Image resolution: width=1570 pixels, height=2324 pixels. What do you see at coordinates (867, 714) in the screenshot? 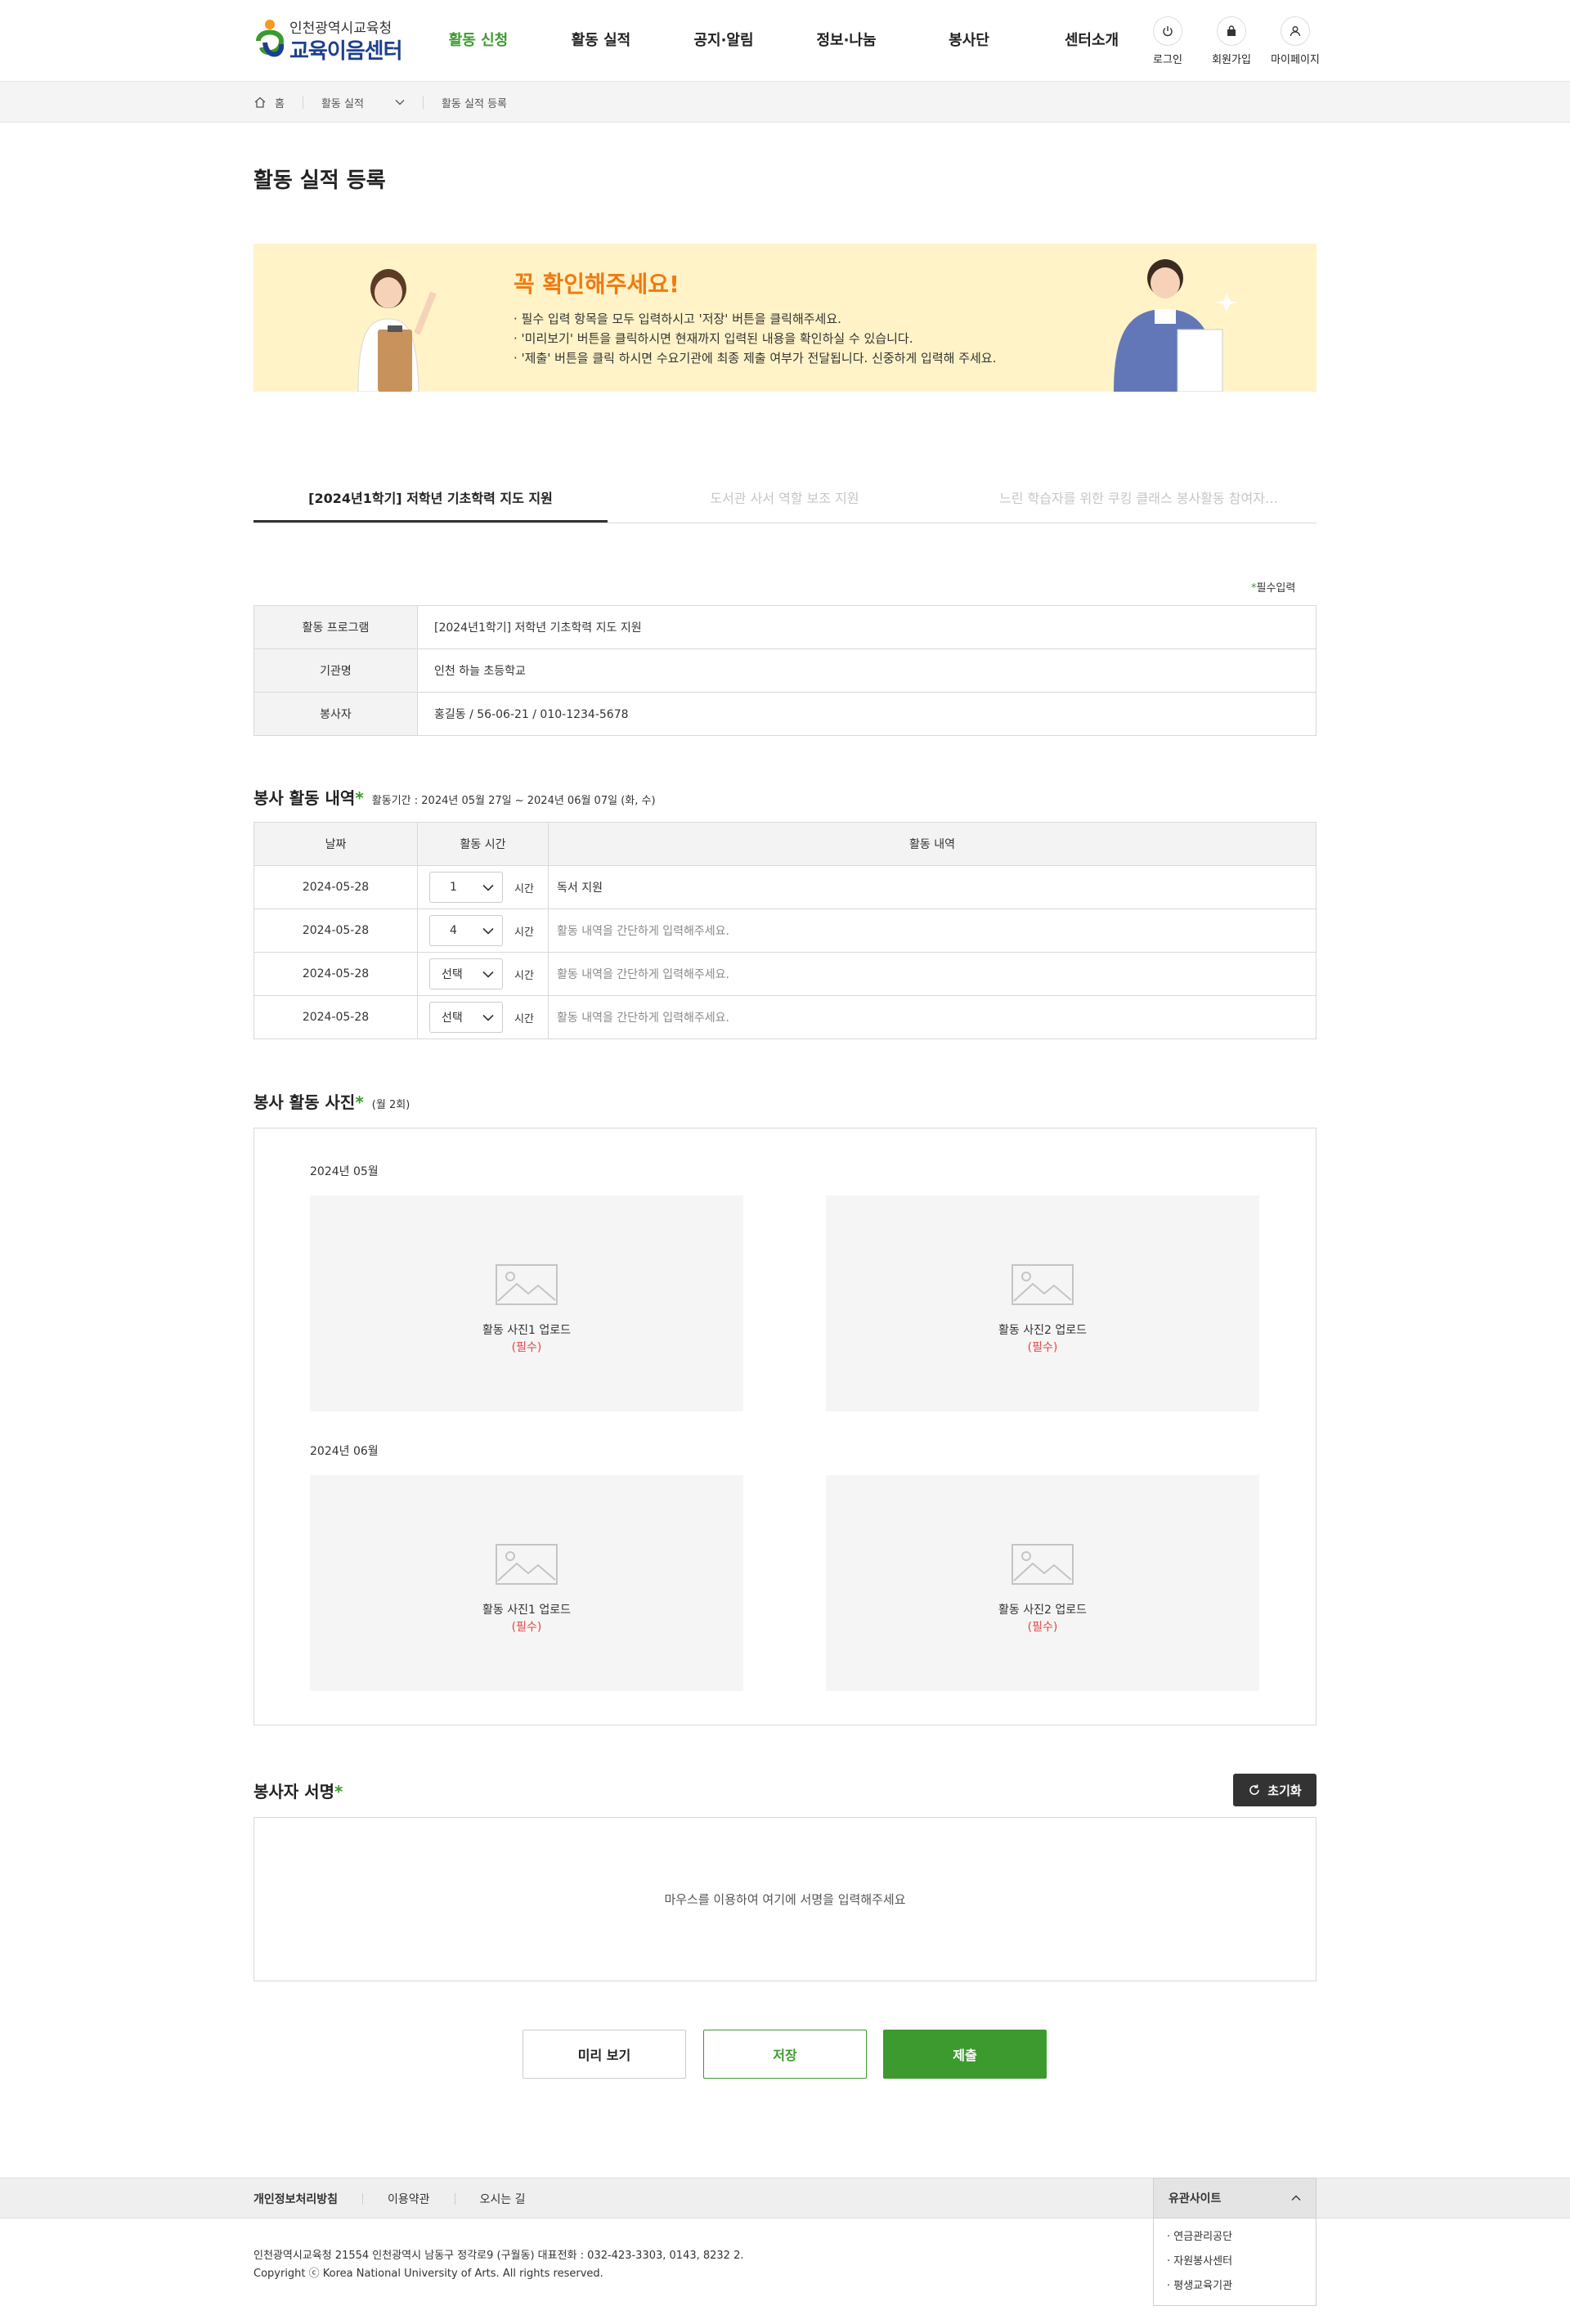
I see `volunteer-value: 홍길동 / 56-06-21 / 010-1234-5678` at bounding box center [867, 714].